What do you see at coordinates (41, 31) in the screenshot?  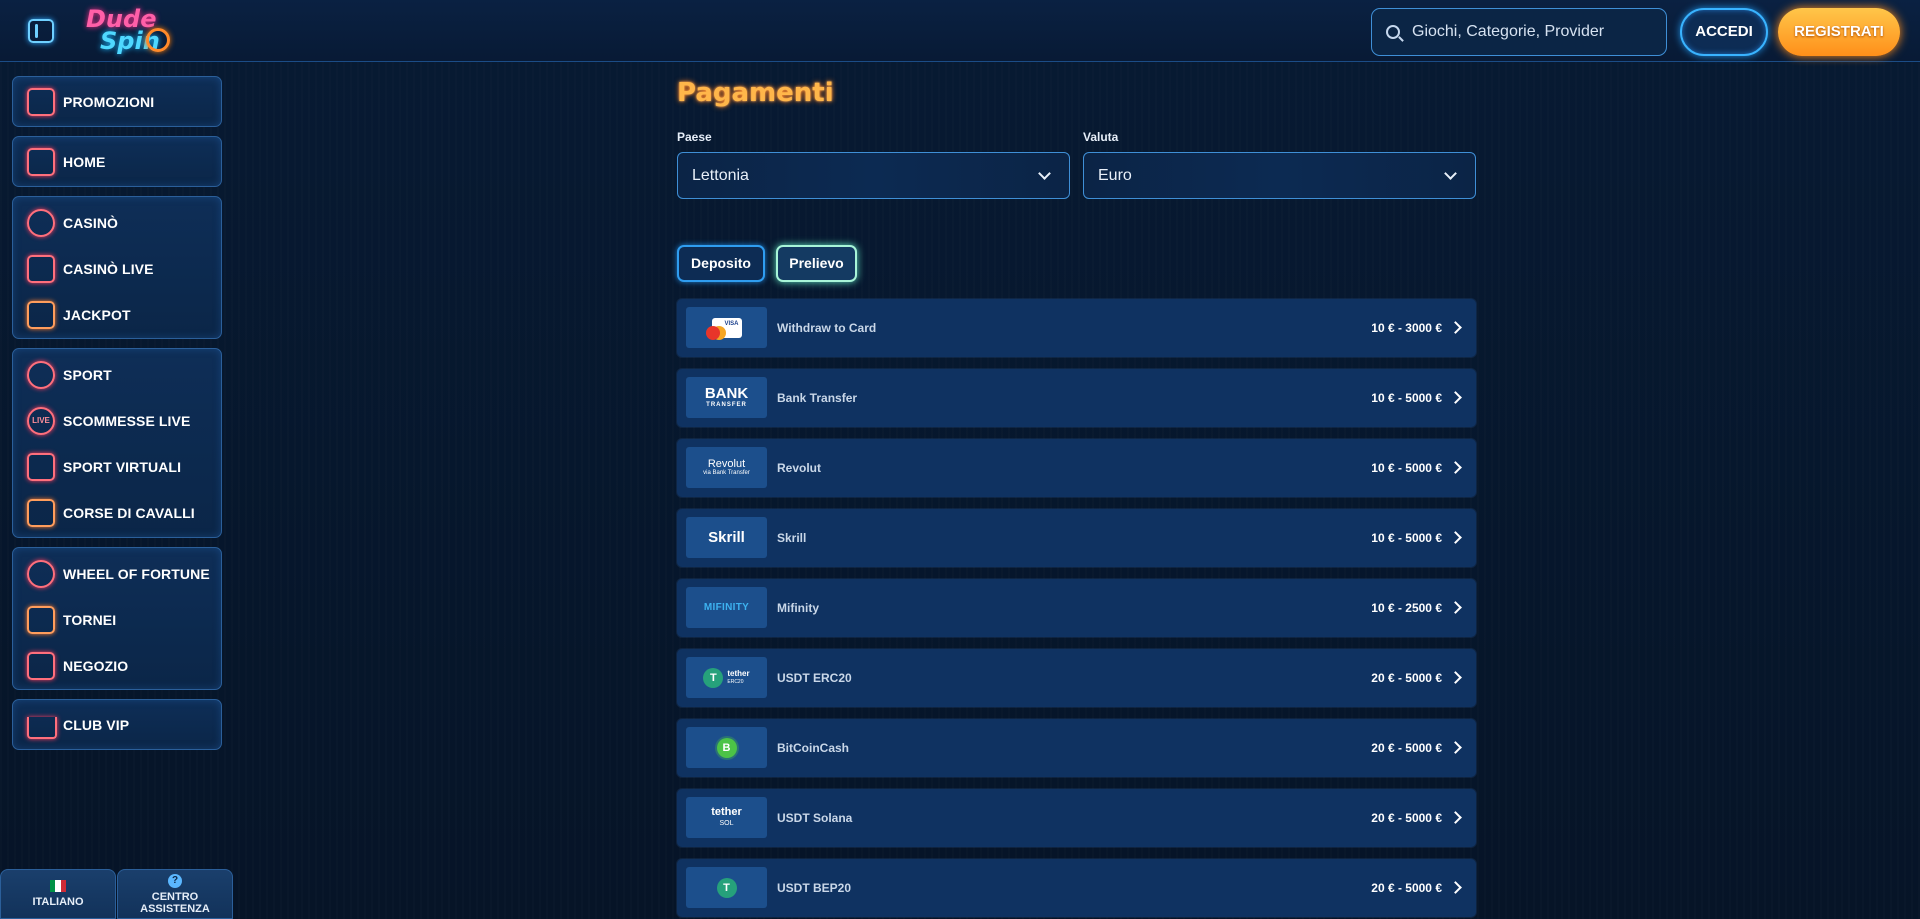 I see `sidebar-toggle-icon` at bounding box center [41, 31].